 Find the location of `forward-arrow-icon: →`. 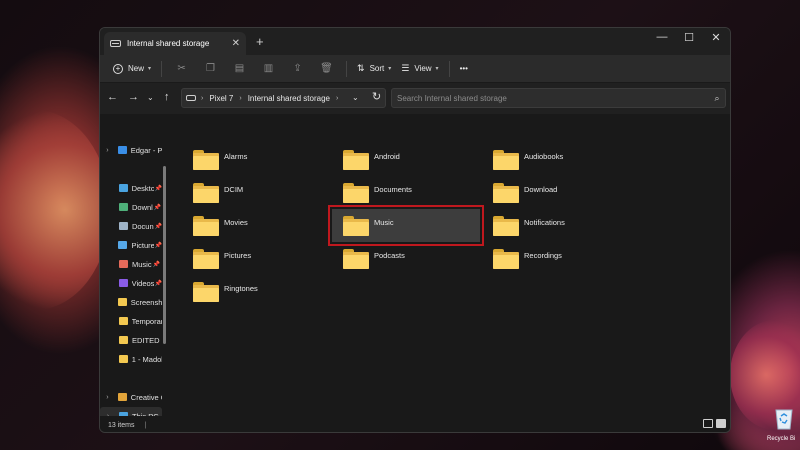

forward-arrow-icon: → is located at coordinates (133, 97).